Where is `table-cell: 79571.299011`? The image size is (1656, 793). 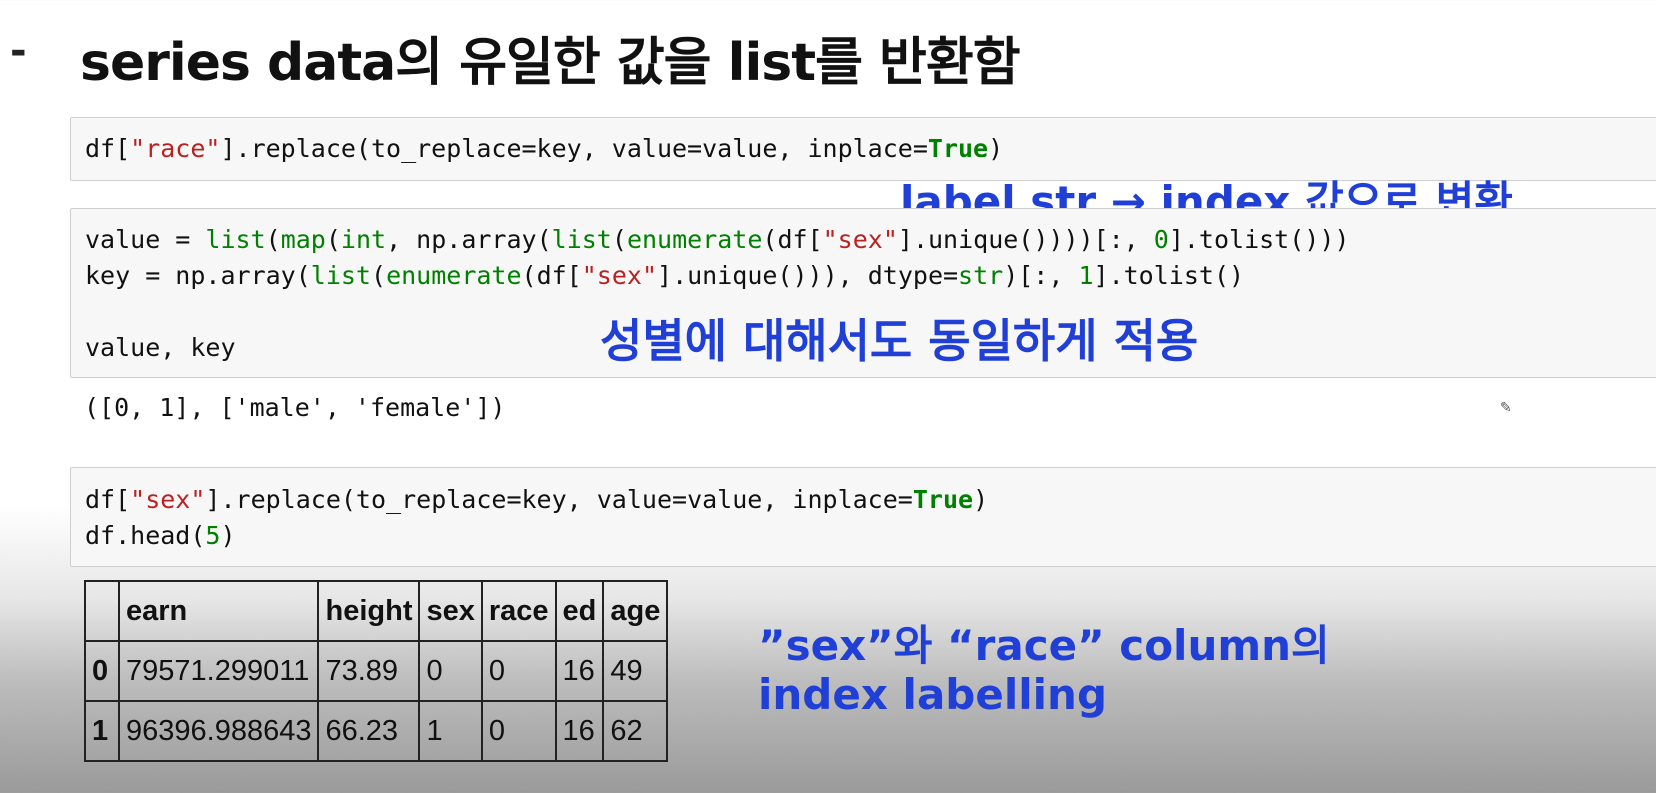
table-cell: 79571.299011 is located at coordinates (218, 671).